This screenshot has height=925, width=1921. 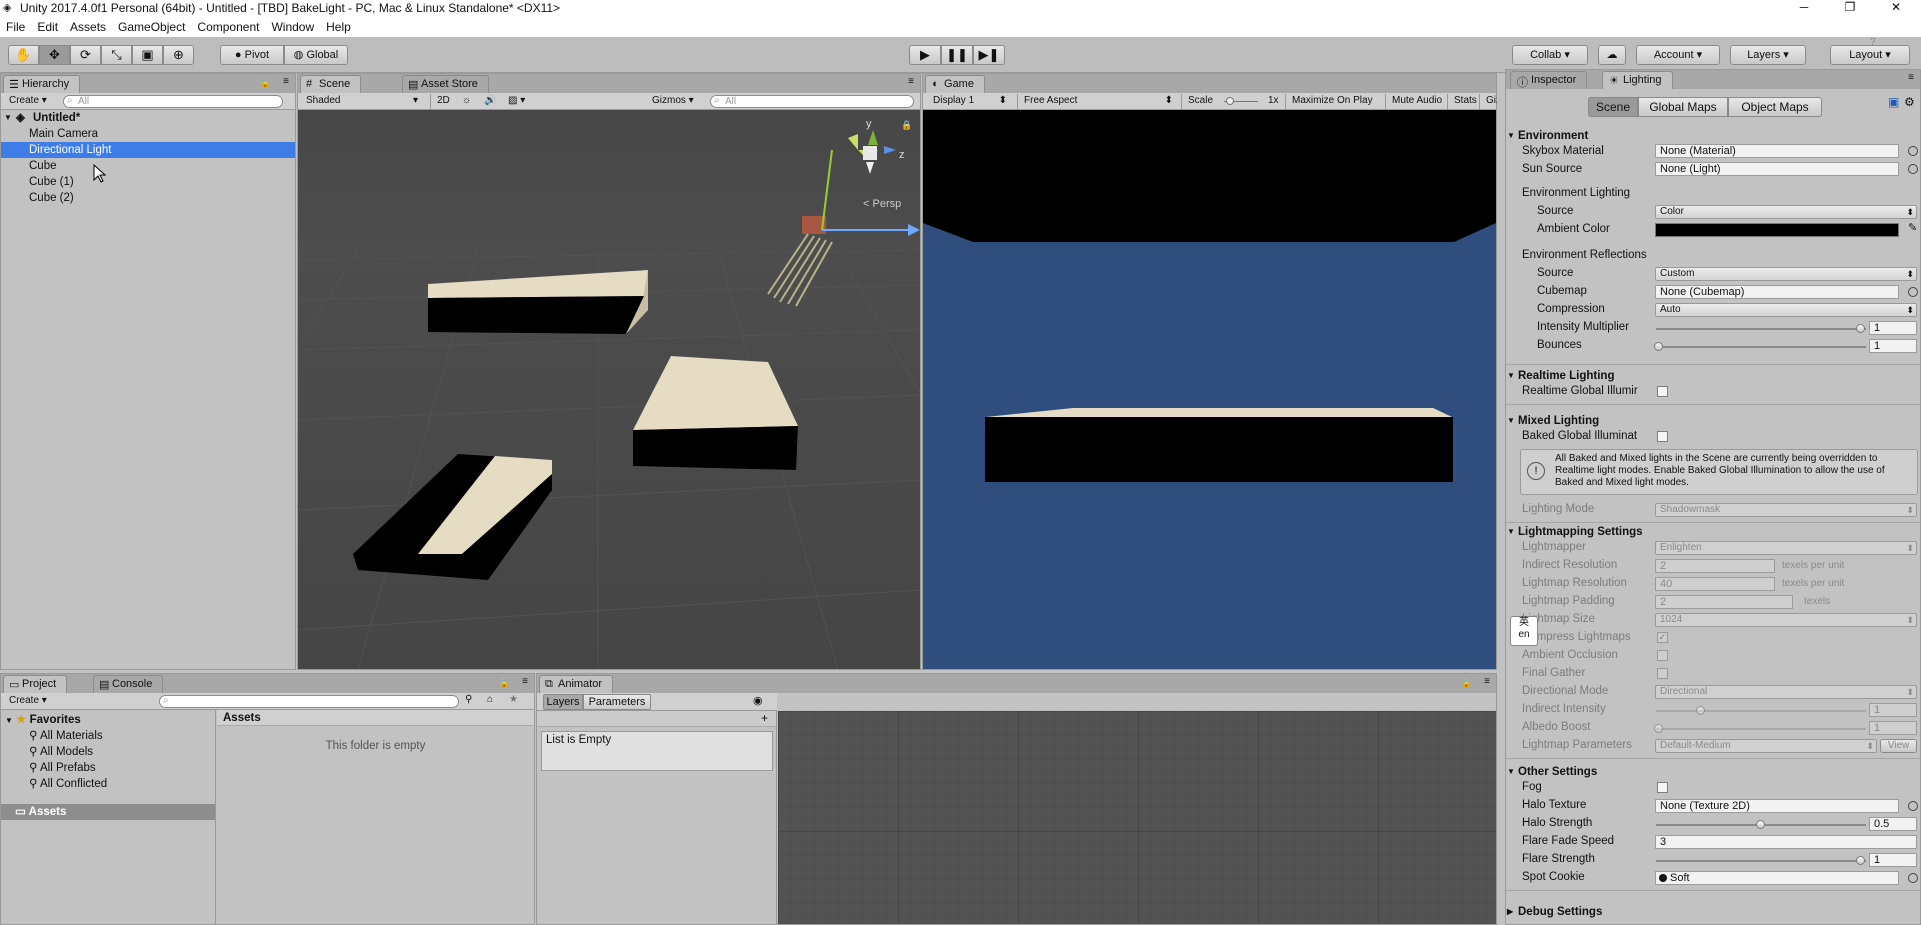 I want to click on game-gizmos-toggle: Gizmos, so click(x=1488, y=101).